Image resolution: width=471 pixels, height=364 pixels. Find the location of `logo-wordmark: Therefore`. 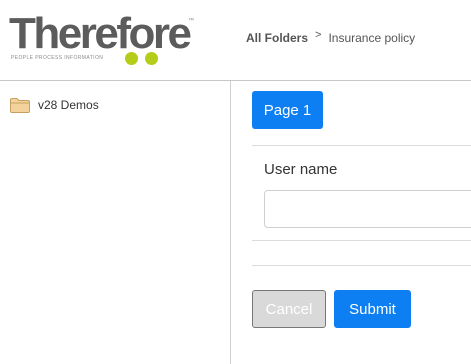

logo-wordmark: Therefore is located at coordinates (100, 33).